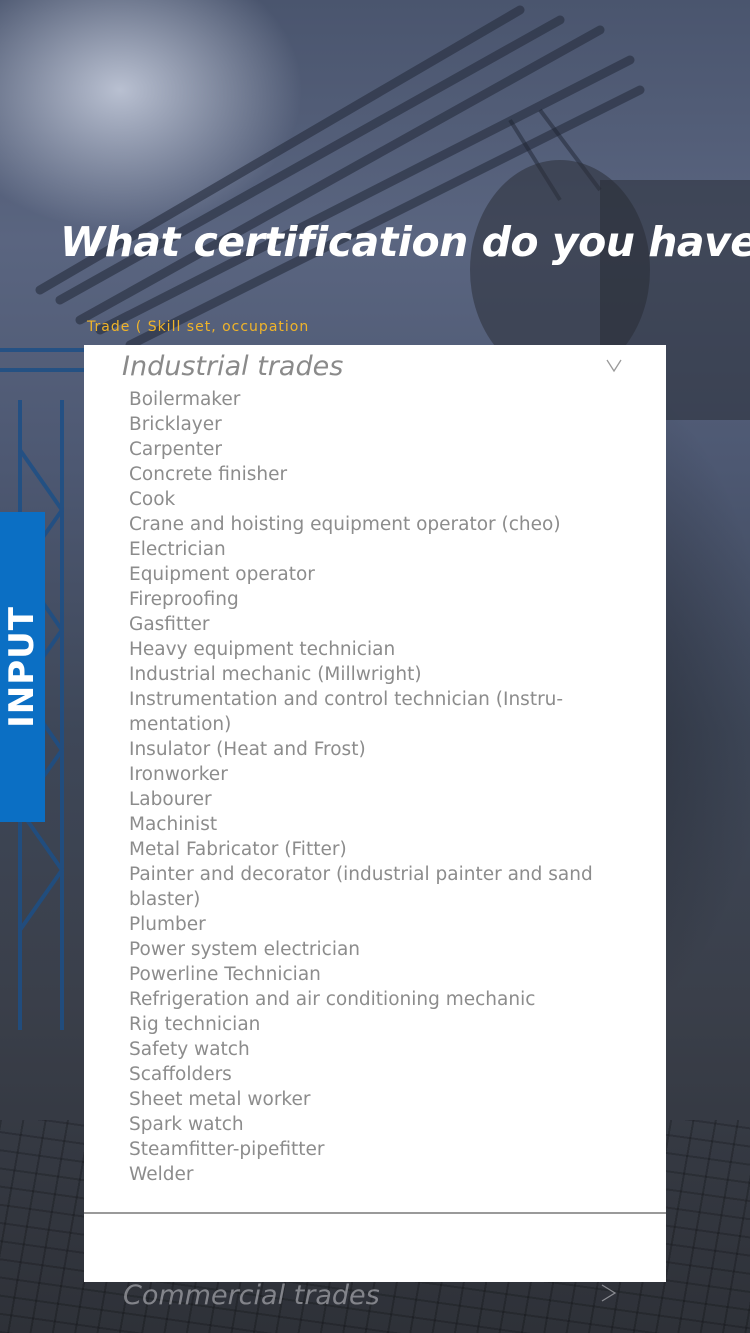  What do you see at coordinates (386, 599) in the screenshot?
I see `trade-option: Fireproofing` at bounding box center [386, 599].